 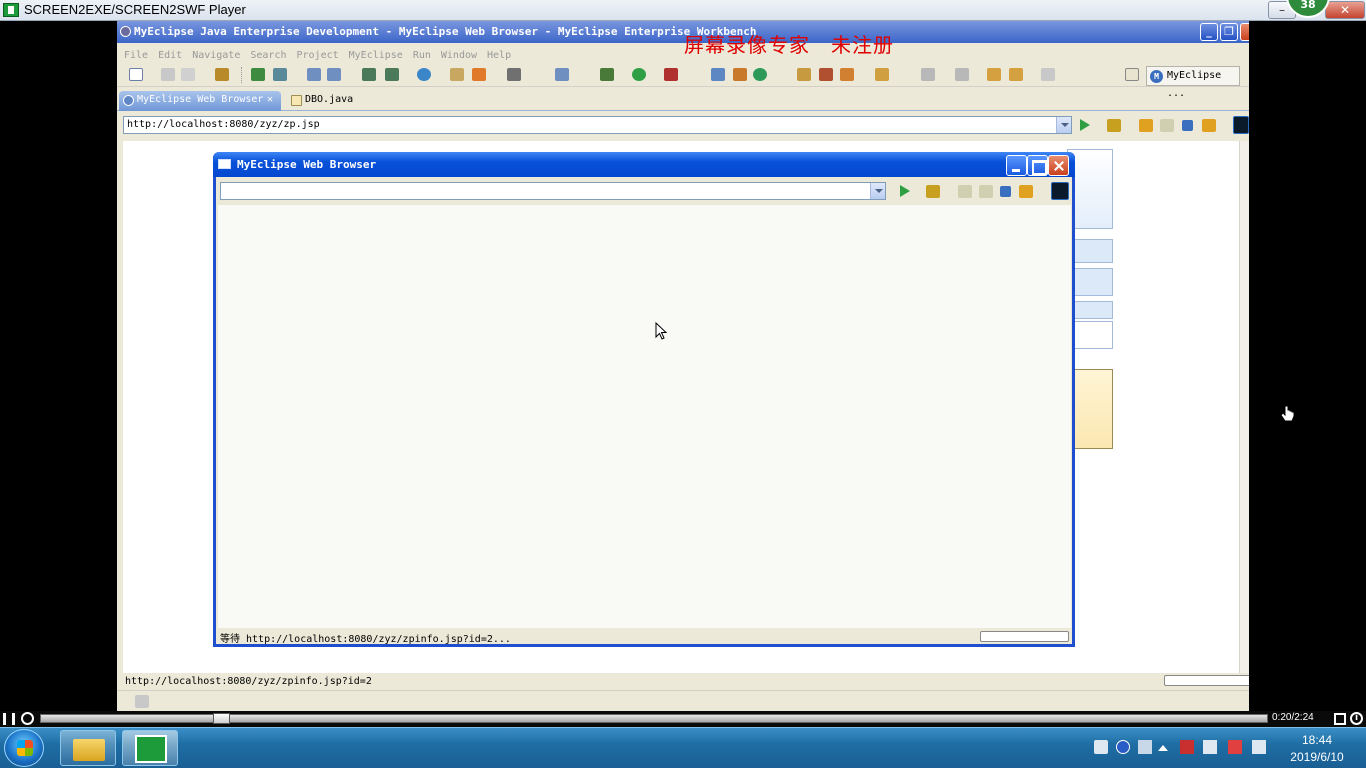 I want to click on rocket-icon, so click(x=826, y=74).